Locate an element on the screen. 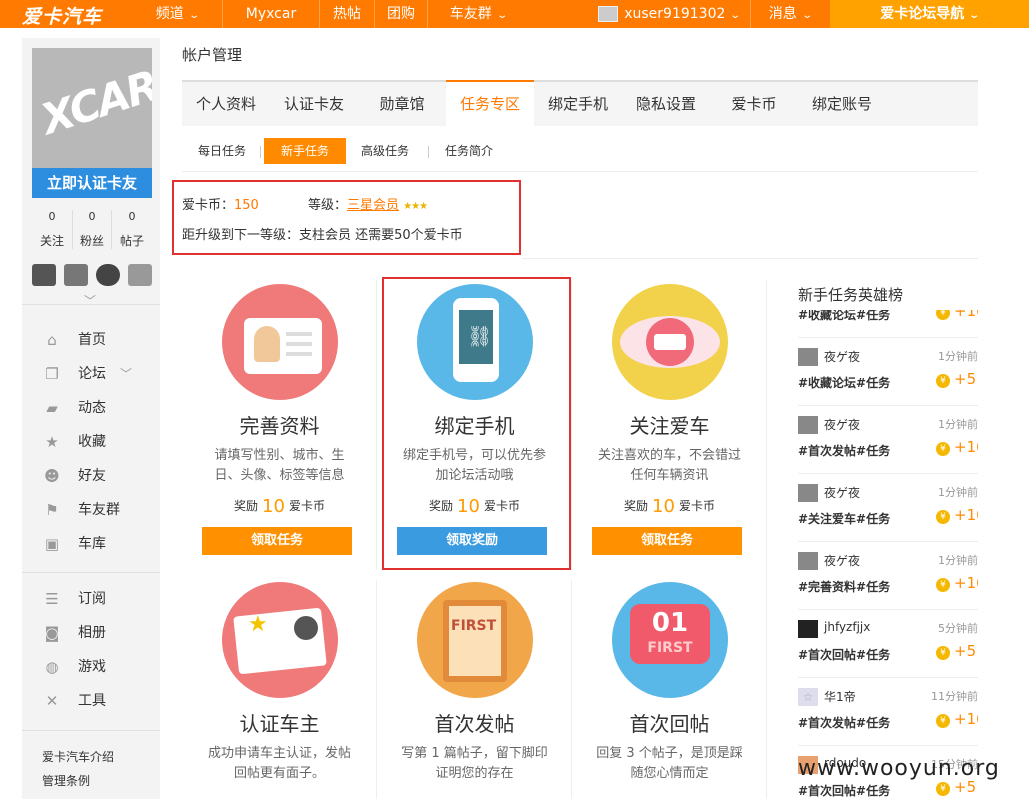 This screenshot has width=1029, height=799. subtab-newbie: 新手任务 is located at coordinates (305, 151).